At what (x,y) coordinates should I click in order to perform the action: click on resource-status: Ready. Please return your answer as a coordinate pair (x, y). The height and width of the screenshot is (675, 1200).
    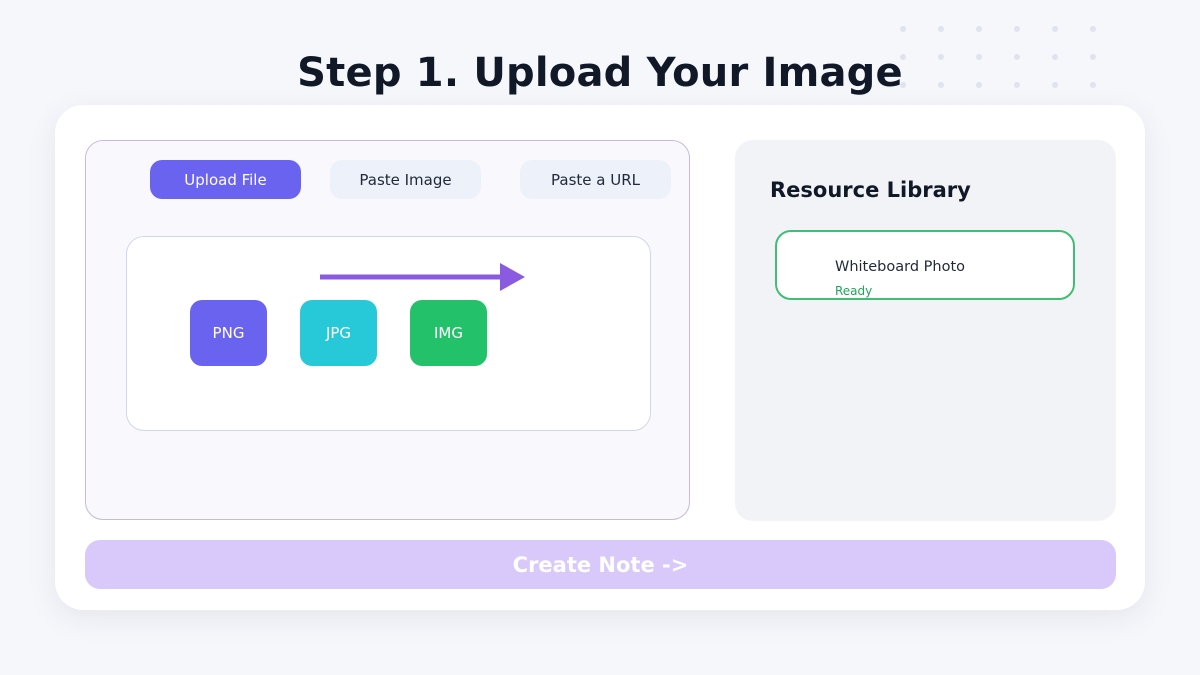
    Looking at the image, I should click on (854, 291).